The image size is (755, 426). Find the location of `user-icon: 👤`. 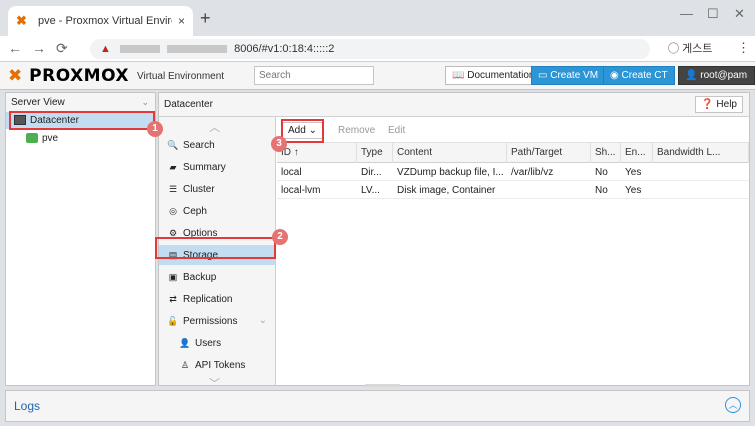

user-icon: 👤 is located at coordinates (185, 343).